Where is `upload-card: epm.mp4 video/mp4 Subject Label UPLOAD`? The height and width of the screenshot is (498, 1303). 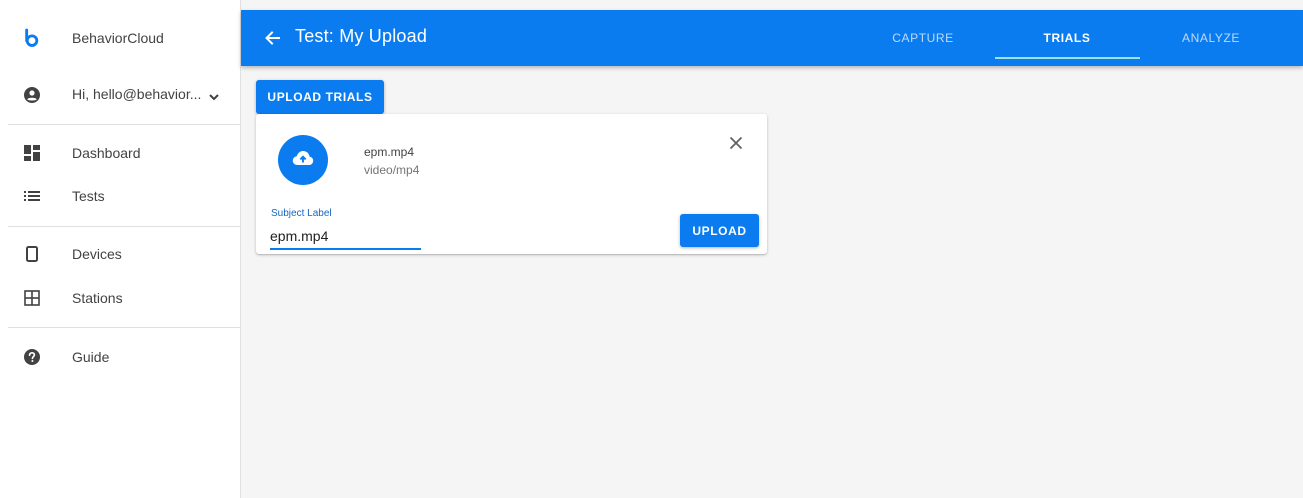 upload-card: epm.mp4 video/mp4 Subject Label UPLOAD is located at coordinates (511, 184).